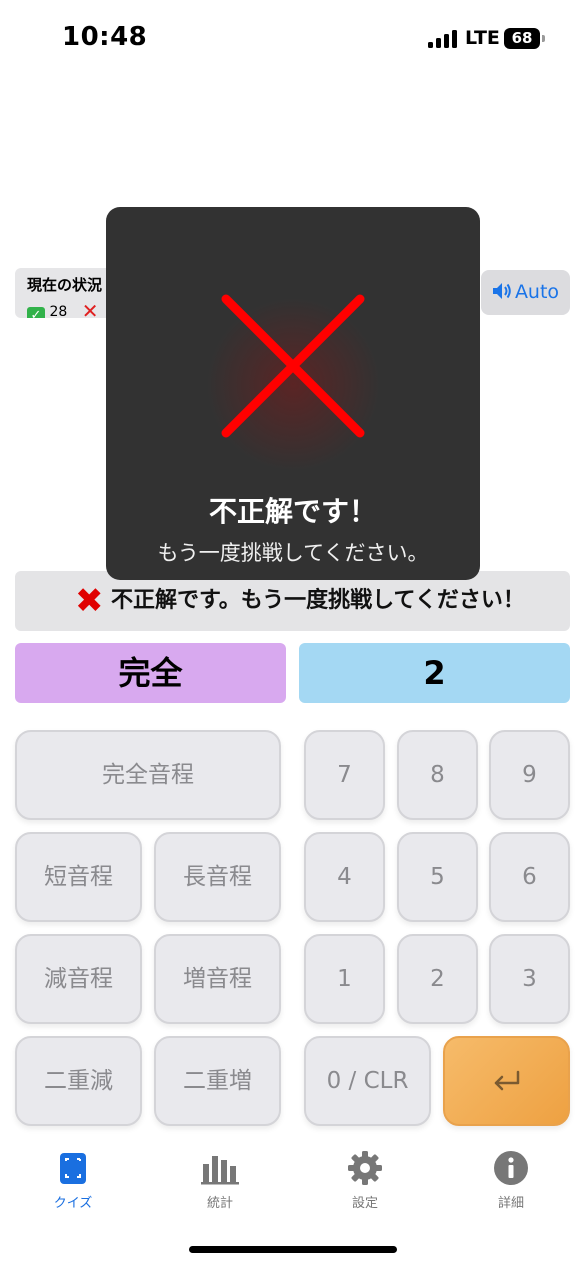 The width and height of the screenshot is (585, 1266). Describe the element at coordinates (293, 366) in the screenshot. I see `cross-icon` at that location.